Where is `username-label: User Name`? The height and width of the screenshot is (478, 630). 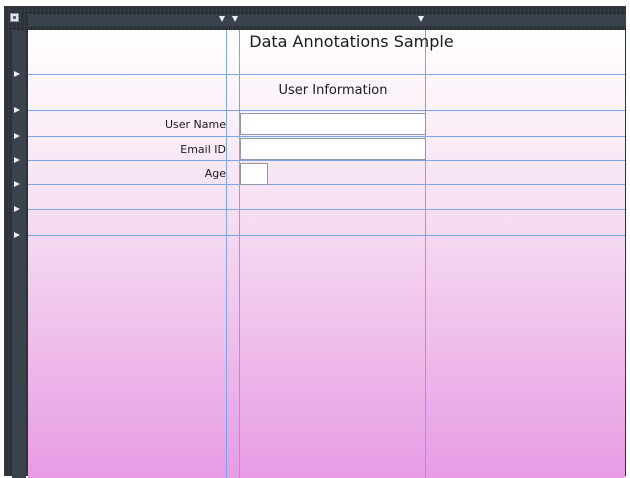
username-label: User Name is located at coordinates (195, 124).